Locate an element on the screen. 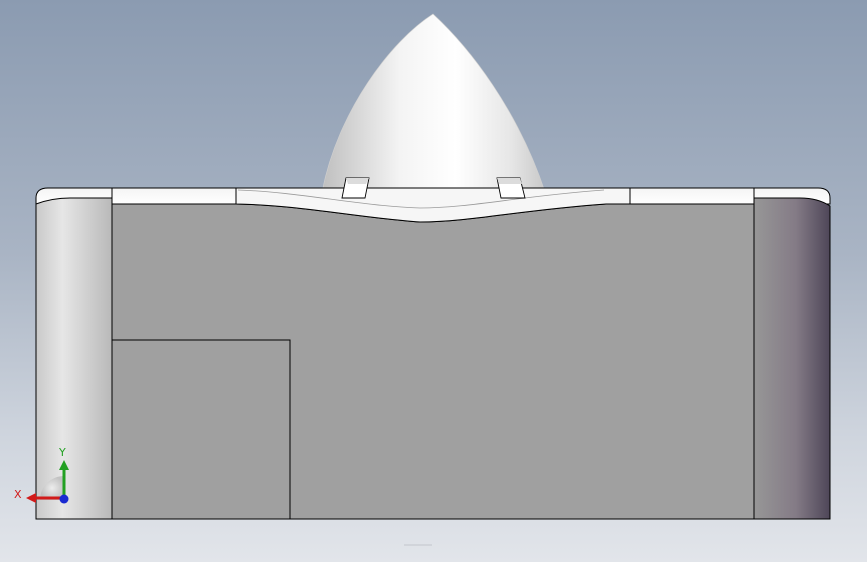 This screenshot has width=867, height=562. left-tab-shade is located at coordinates (357, 181).